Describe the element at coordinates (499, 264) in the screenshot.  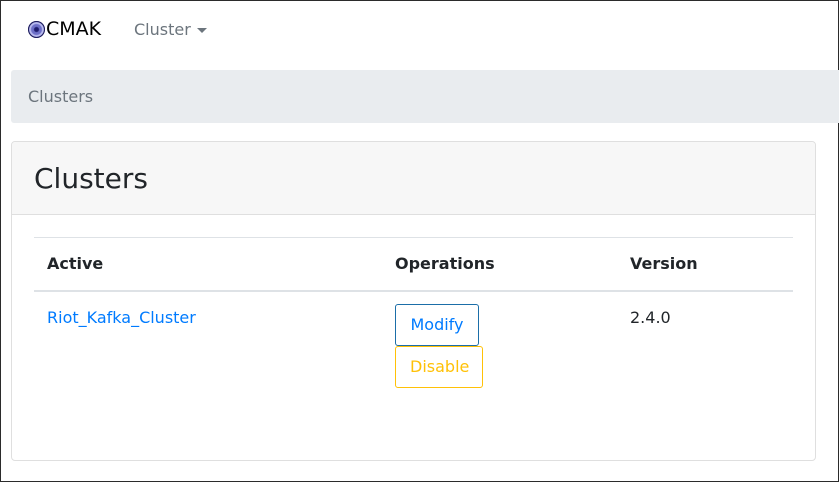
I see `column-header-operations: Operations` at that location.